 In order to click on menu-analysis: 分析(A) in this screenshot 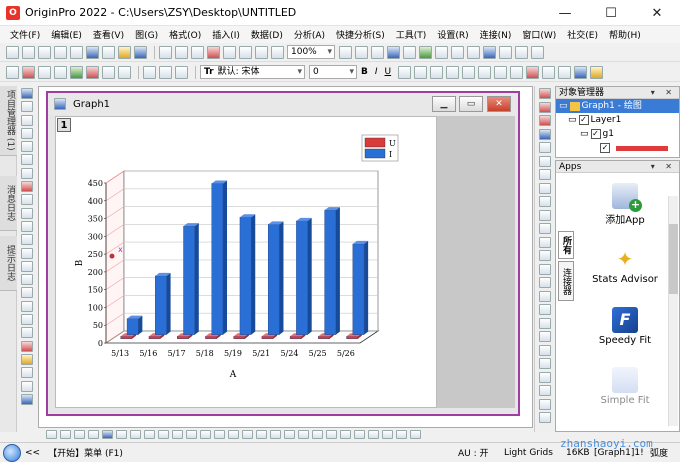, I will do `click(309, 34)`.